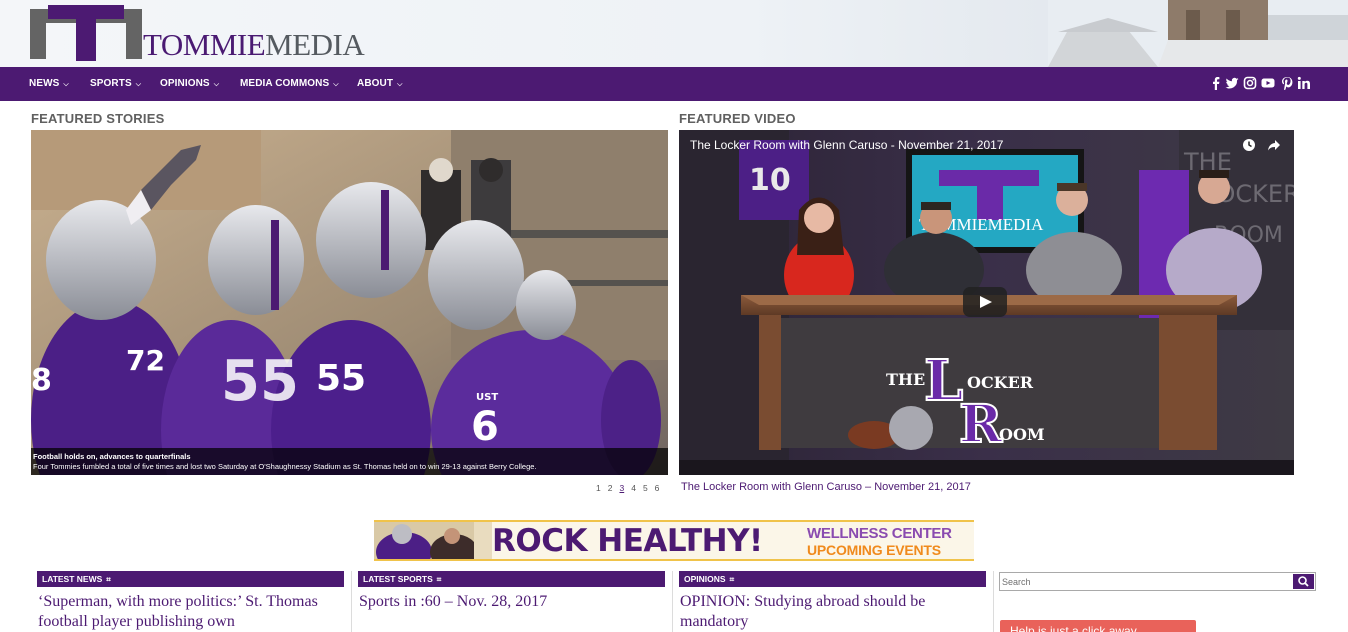 This screenshot has width=1348, height=632. I want to click on page-link: 6, so click(657, 488).